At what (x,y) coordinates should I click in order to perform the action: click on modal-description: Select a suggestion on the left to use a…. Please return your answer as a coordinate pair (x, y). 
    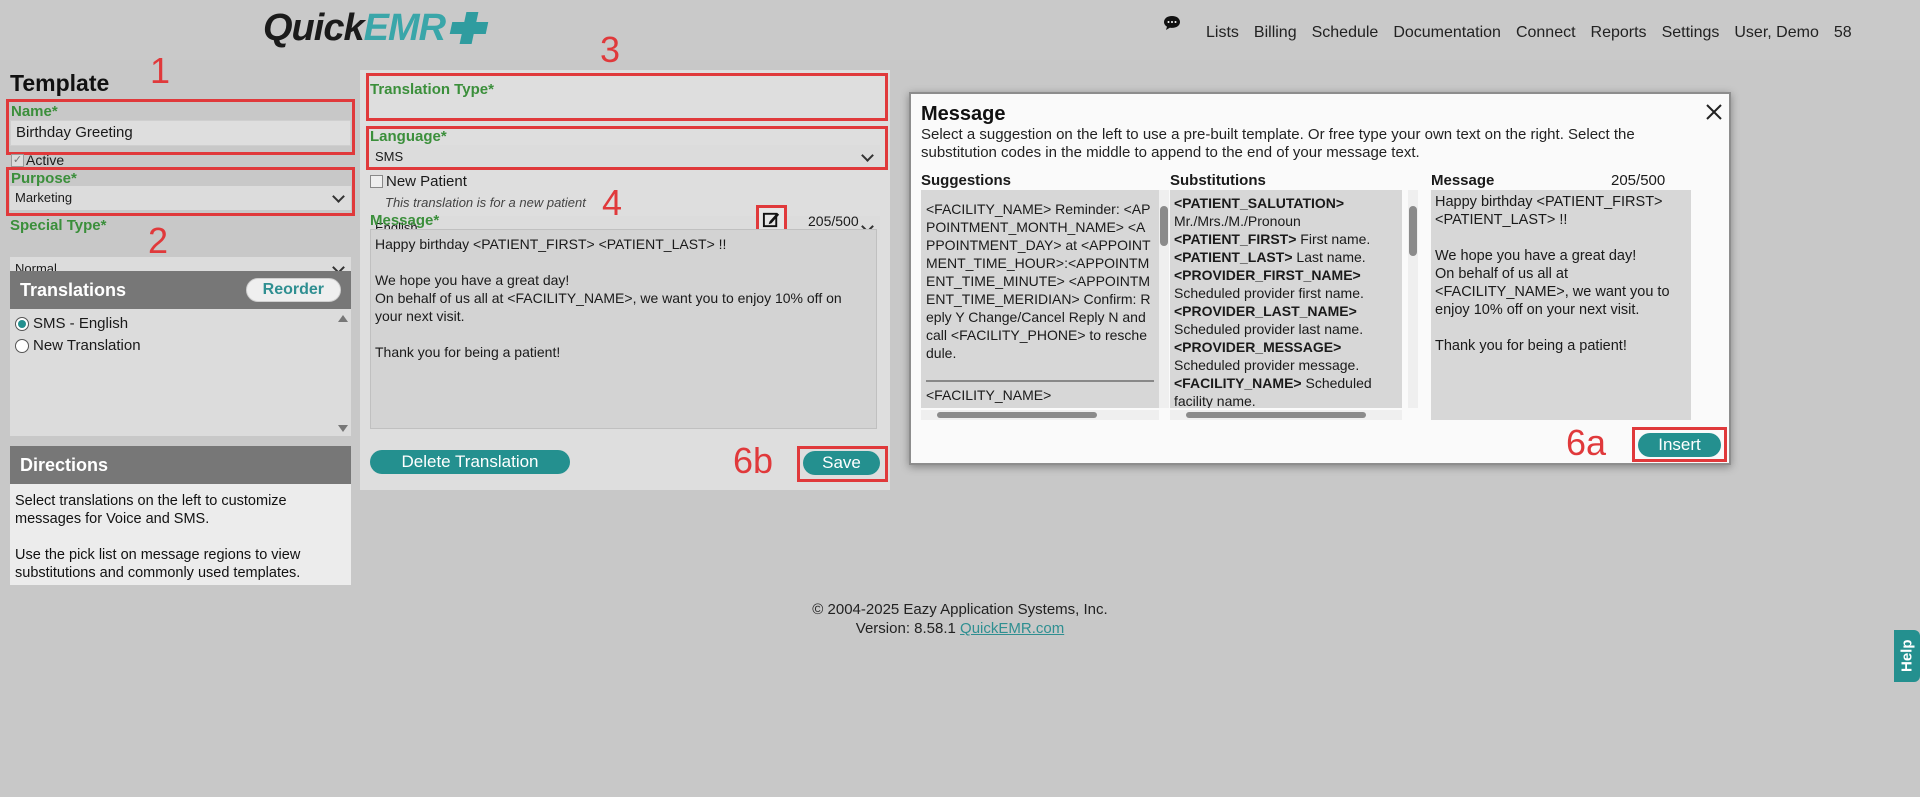
    Looking at the image, I should click on (1278, 143).